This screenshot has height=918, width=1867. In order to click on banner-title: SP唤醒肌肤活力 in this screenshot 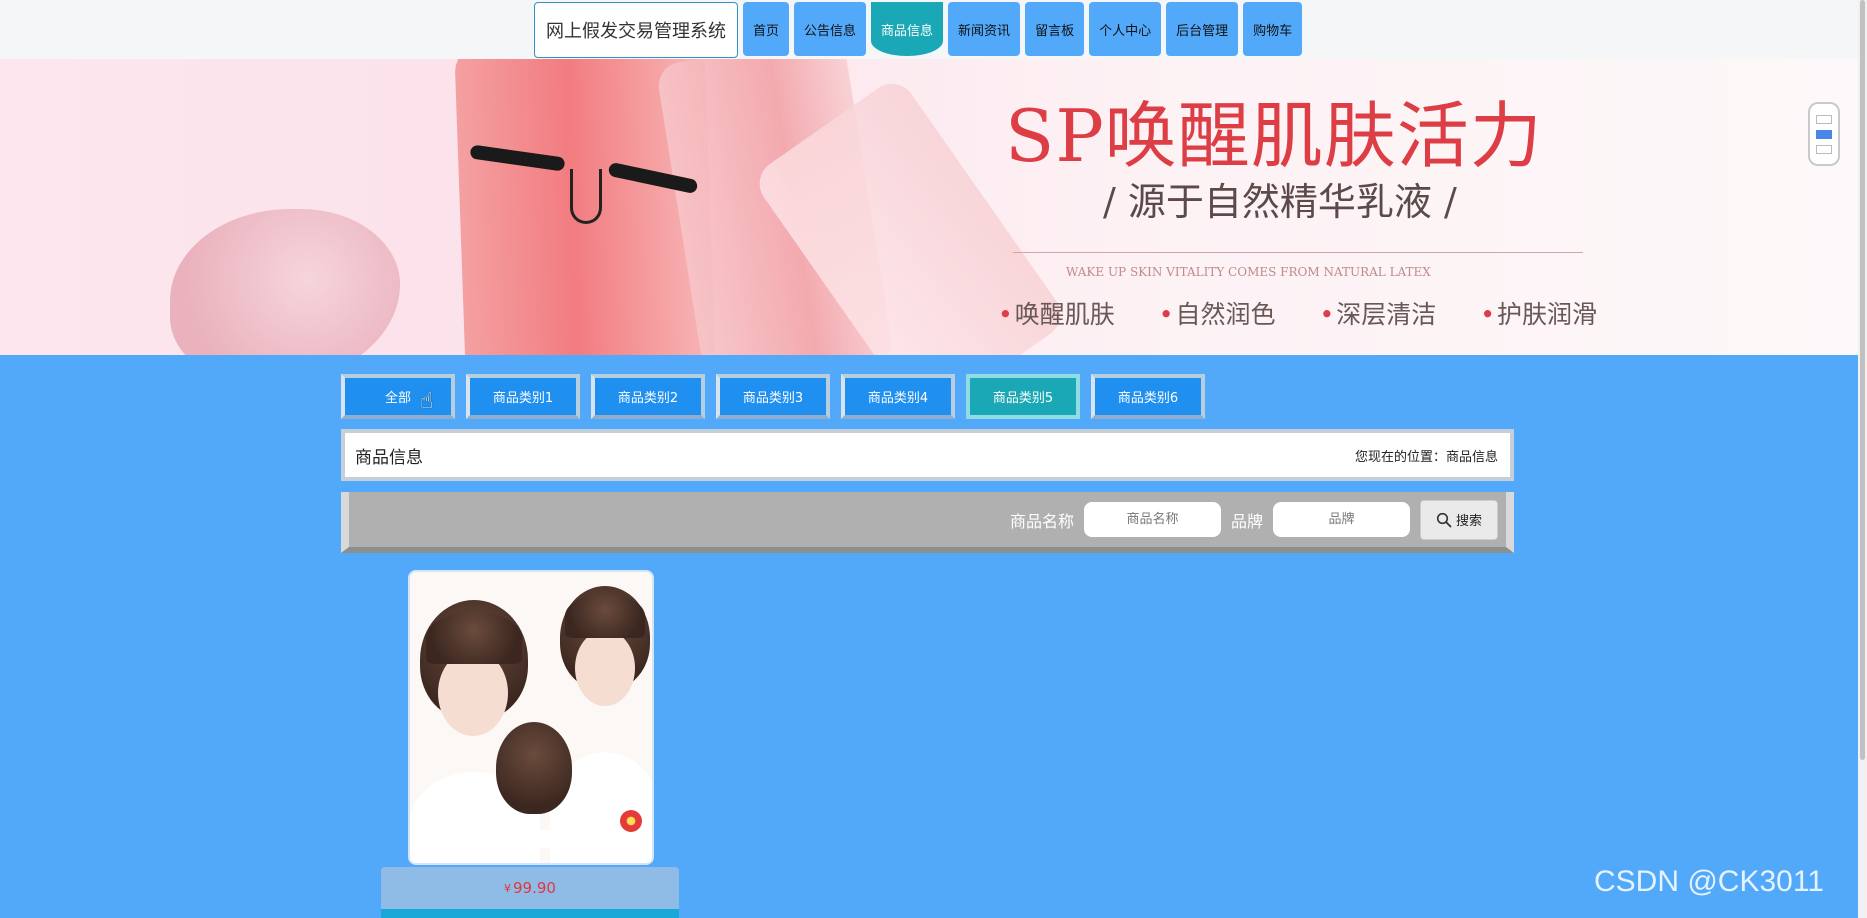, I will do `click(1274, 136)`.